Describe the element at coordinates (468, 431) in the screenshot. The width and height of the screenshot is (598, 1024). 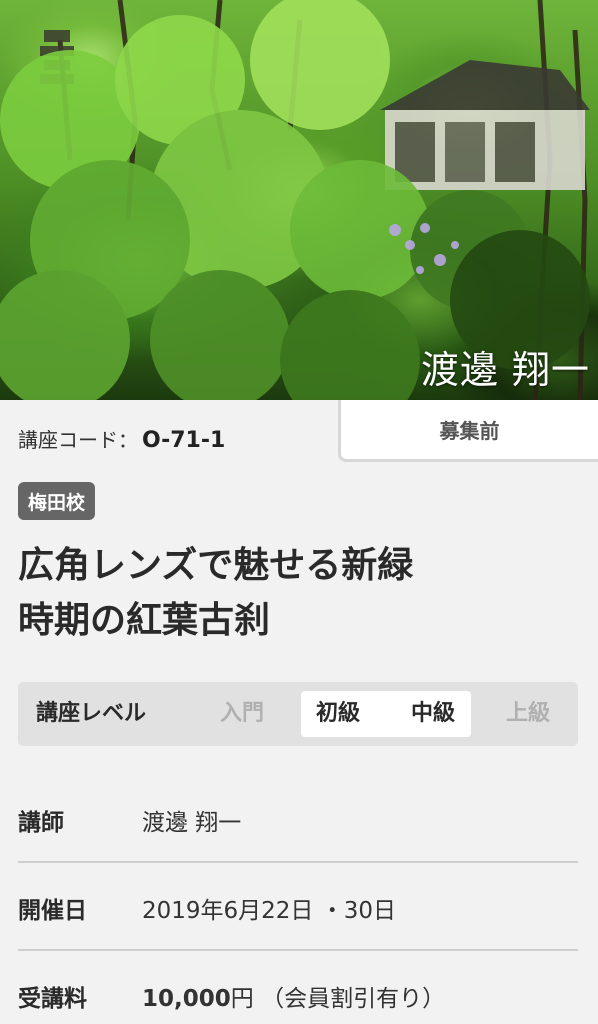
I see `recruitment-status-tab: 募集前` at that location.